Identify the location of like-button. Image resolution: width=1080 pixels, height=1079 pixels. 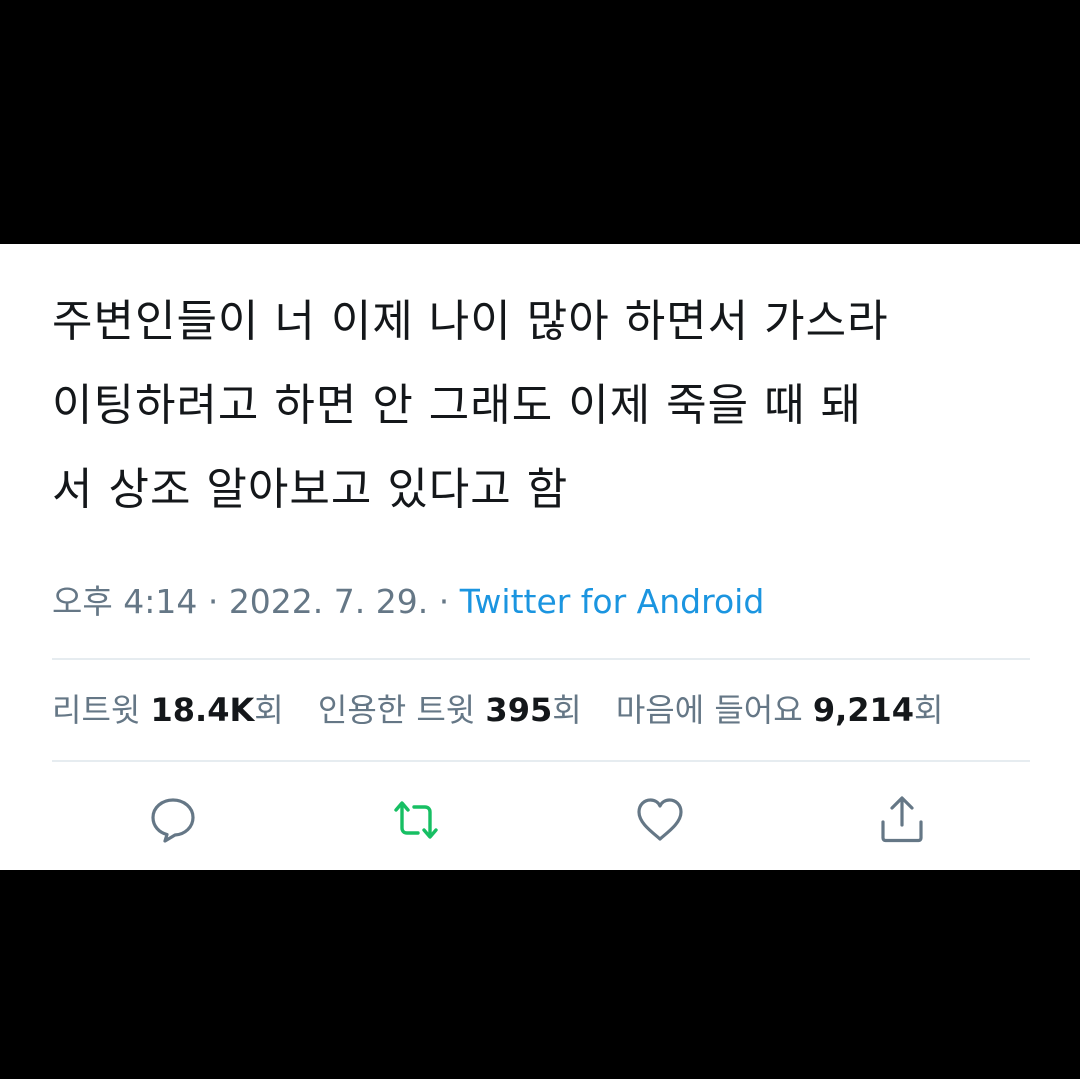
(660, 820).